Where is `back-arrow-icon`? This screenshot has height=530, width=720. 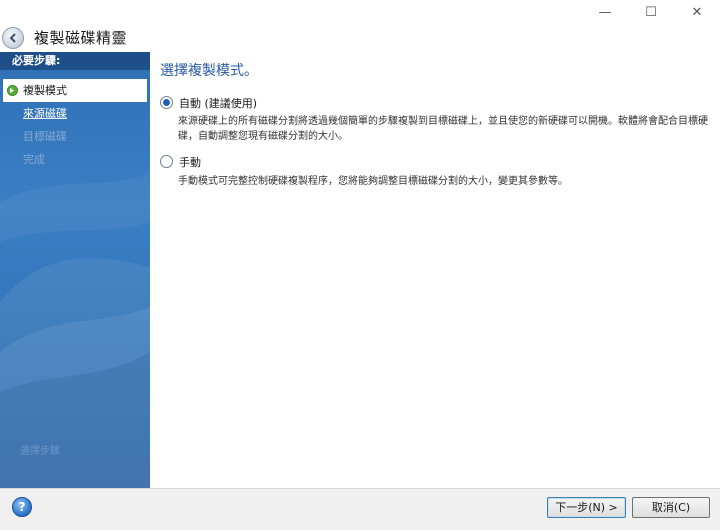
back-arrow-icon is located at coordinates (12, 38).